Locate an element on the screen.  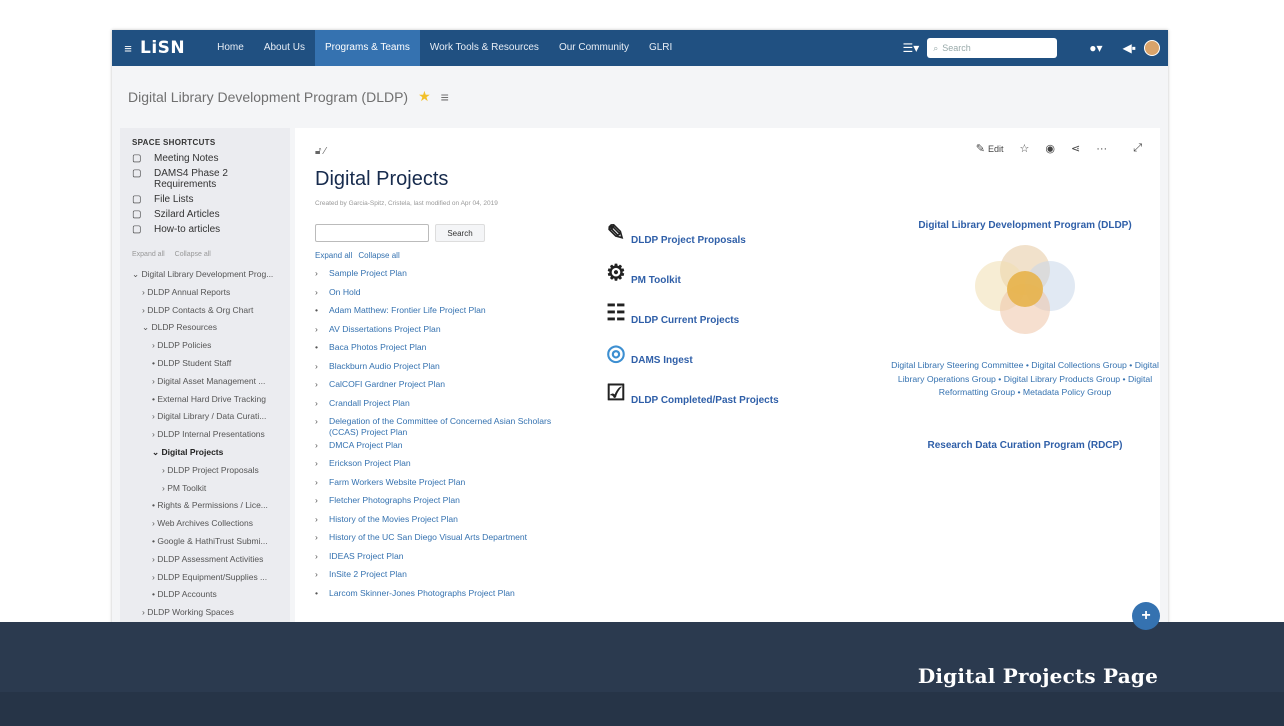
checklist-icon: ☷ is located at coordinates (616, 312).